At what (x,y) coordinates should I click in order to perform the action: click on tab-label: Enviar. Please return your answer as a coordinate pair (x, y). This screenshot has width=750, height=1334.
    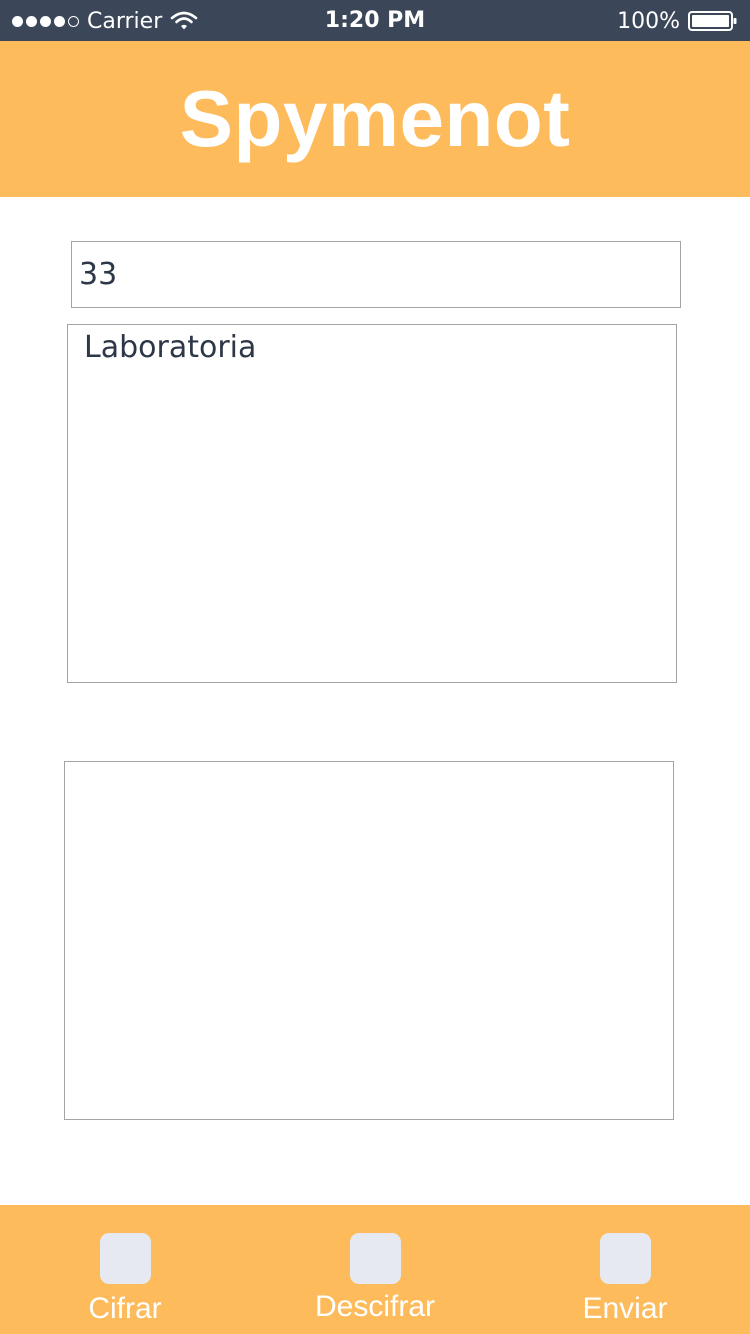
    Looking at the image, I should click on (625, 1308).